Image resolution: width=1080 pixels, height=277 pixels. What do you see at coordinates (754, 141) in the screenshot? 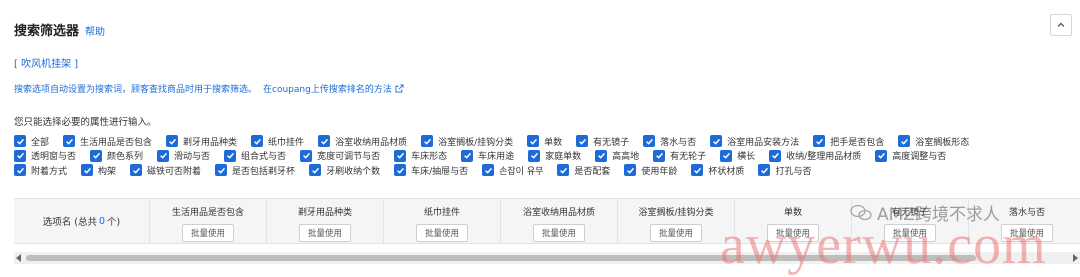
I see `attribute-checkbox: 浴室用品安装方法` at bounding box center [754, 141].